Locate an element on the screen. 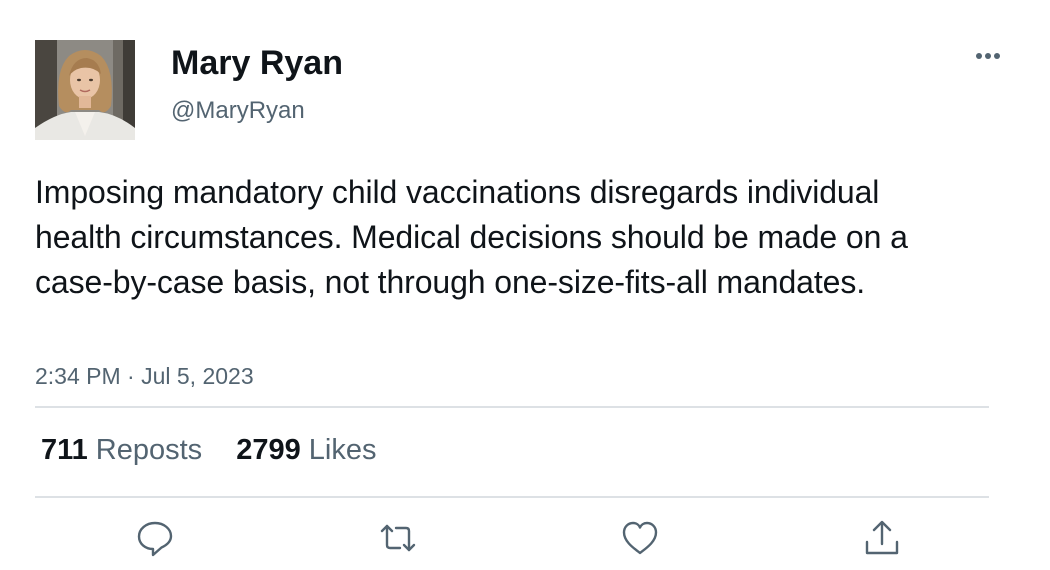  share-button is located at coordinates (882, 538).